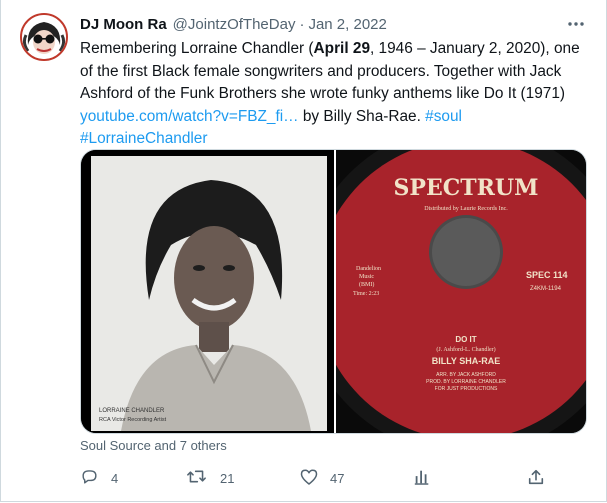 The height and width of the screenshot is (503, 607). What do you see at coordinates (466, 209) in the screenshot?
I see `label-distributed: Distributed by Laurie Records Inc.` at bounding box center [466, 209].